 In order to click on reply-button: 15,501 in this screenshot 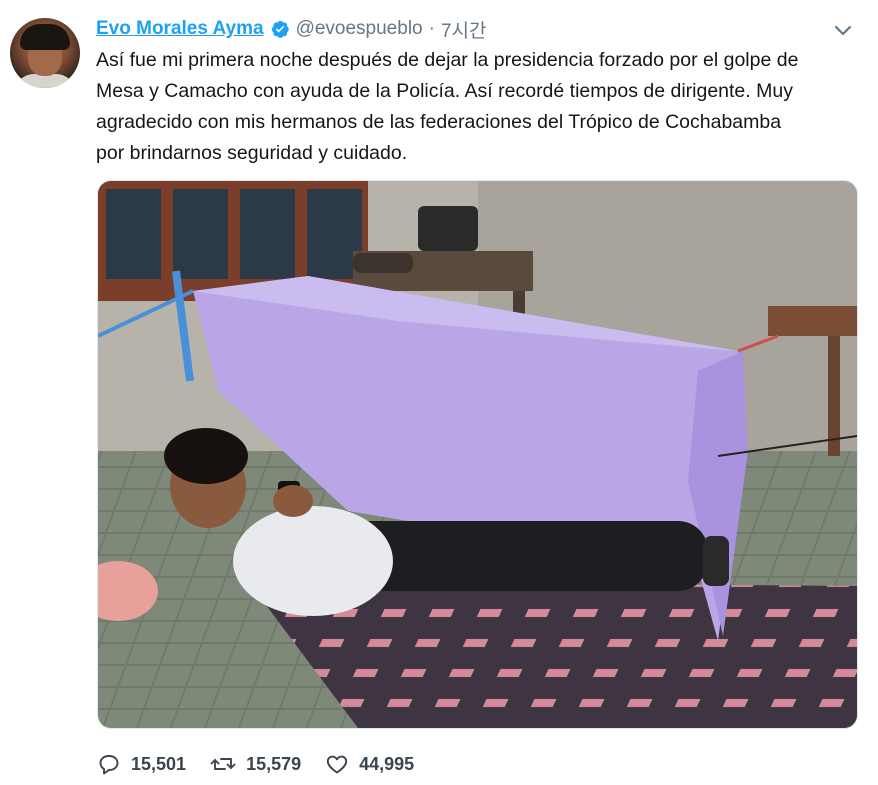, I will do `click(141, 764)`.